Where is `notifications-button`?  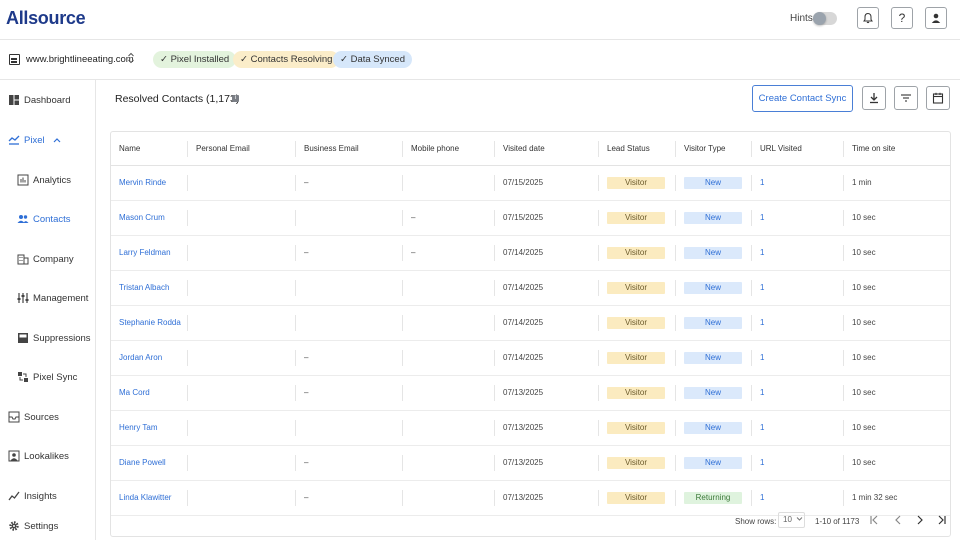
notifications-button is located at coordinates (868, 18).